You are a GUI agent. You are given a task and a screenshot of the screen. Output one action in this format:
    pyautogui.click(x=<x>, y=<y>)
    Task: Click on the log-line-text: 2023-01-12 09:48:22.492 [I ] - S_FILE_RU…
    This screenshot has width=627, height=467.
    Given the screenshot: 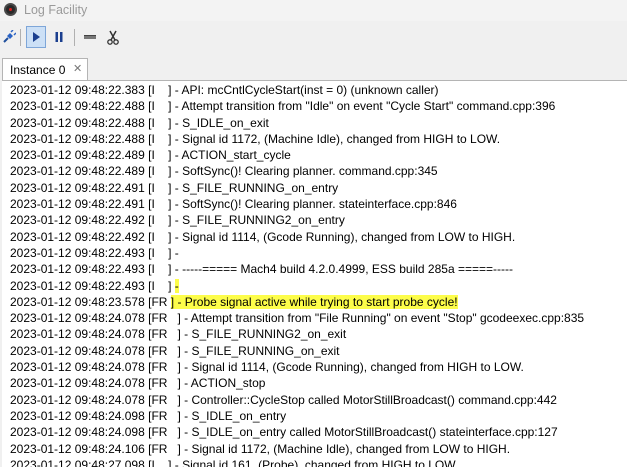 What is the action you would take?
    pyautogui.click(x=177, y=220)
    